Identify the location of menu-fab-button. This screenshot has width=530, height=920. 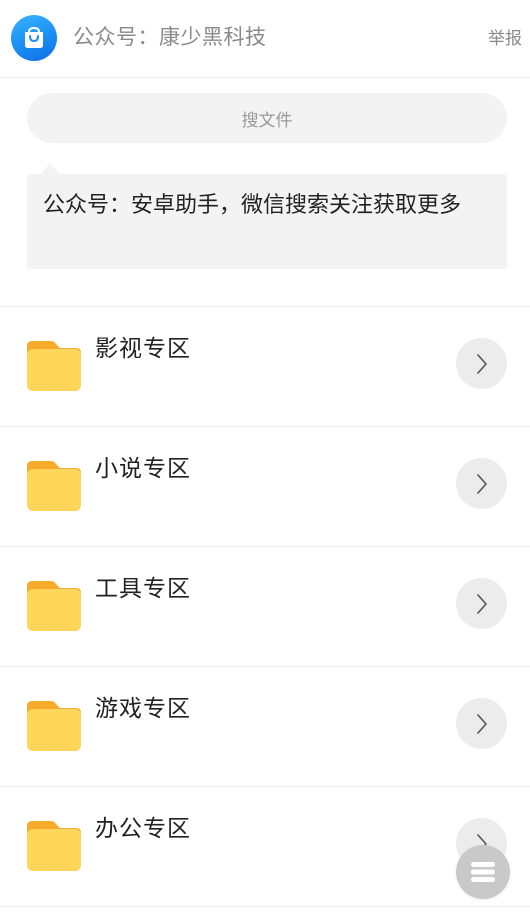
(483, 872).